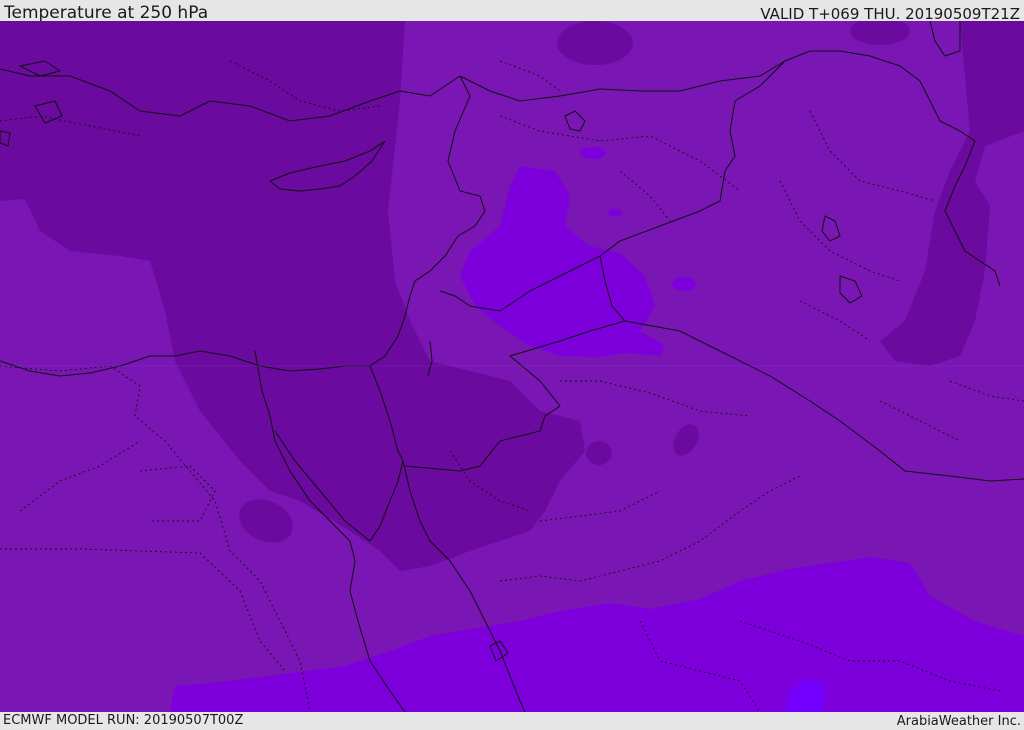 The width and height of the screenshot is (1024, 730). What do you see at coordinates (615, 213) in the screenshot?
I see `warm-blob-syria-small` at bounding box center [615, 213].